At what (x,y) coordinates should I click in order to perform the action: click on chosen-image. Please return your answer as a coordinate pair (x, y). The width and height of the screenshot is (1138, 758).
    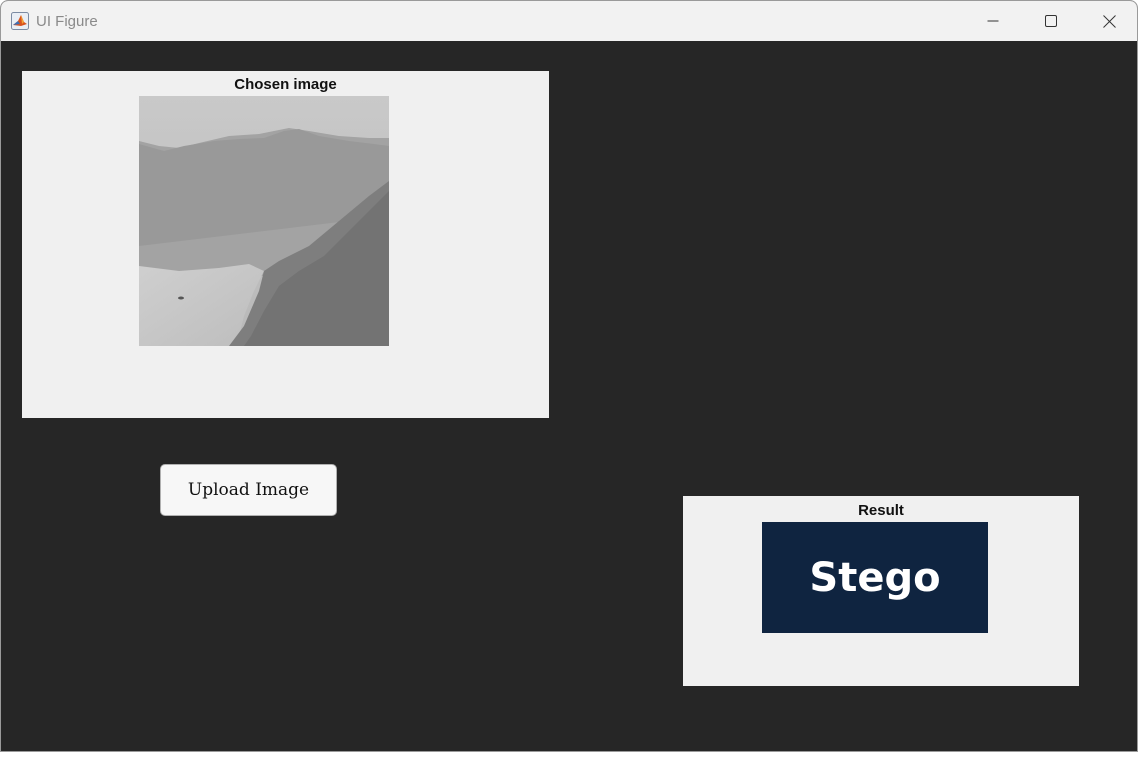
    Looking at the image, I should click on (264, 221).